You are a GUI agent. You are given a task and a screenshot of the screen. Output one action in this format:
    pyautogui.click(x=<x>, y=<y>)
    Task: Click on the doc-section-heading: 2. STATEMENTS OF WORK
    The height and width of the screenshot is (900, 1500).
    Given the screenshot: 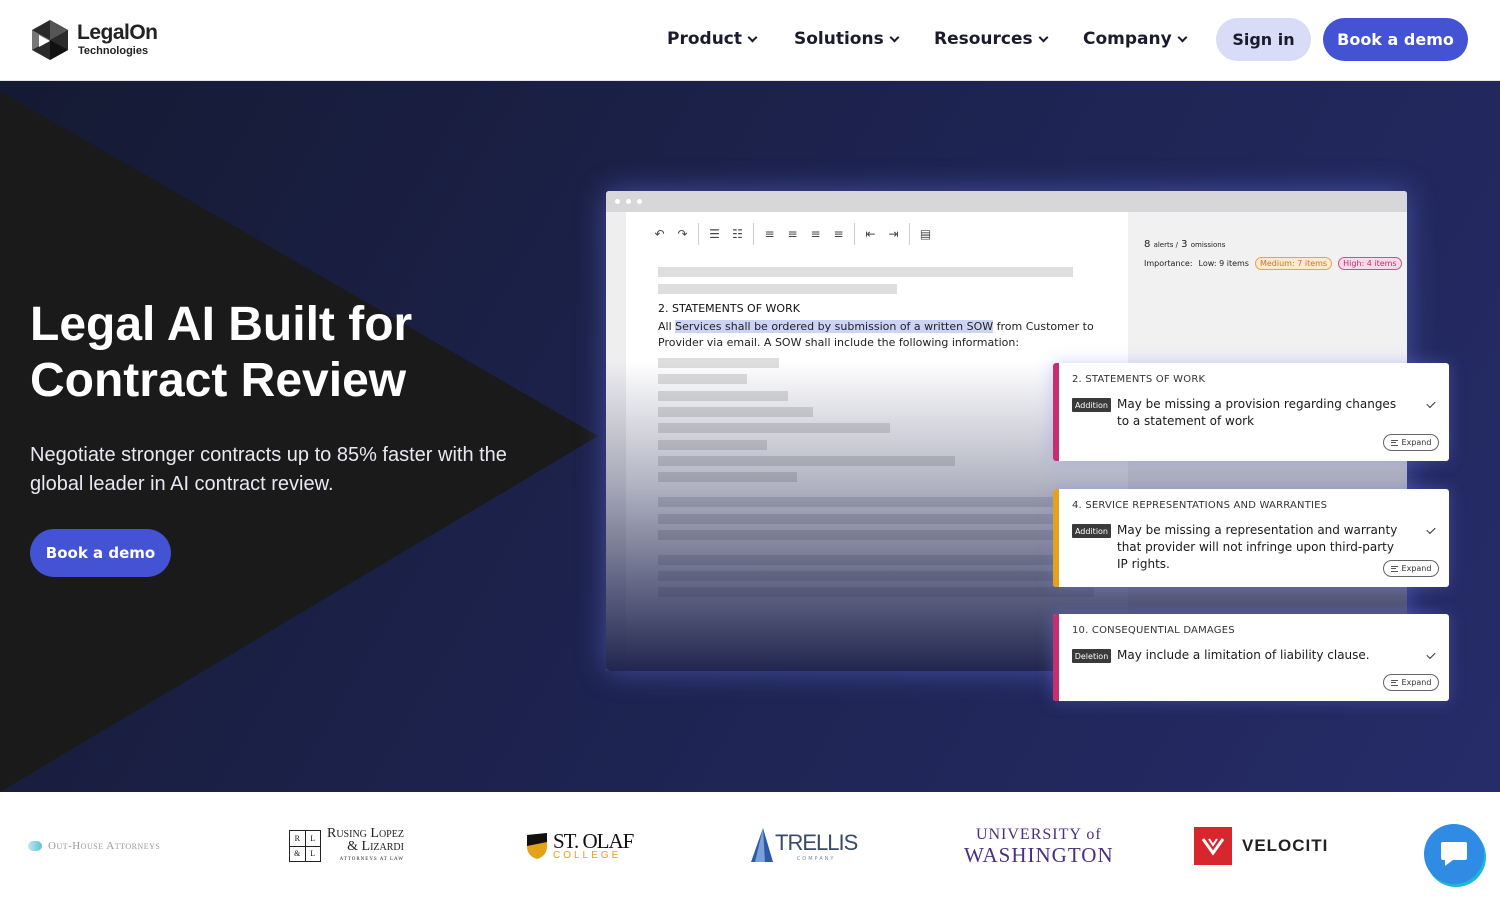 What is the action you would take?
    pyautogui.click(x=729, y=308)
    